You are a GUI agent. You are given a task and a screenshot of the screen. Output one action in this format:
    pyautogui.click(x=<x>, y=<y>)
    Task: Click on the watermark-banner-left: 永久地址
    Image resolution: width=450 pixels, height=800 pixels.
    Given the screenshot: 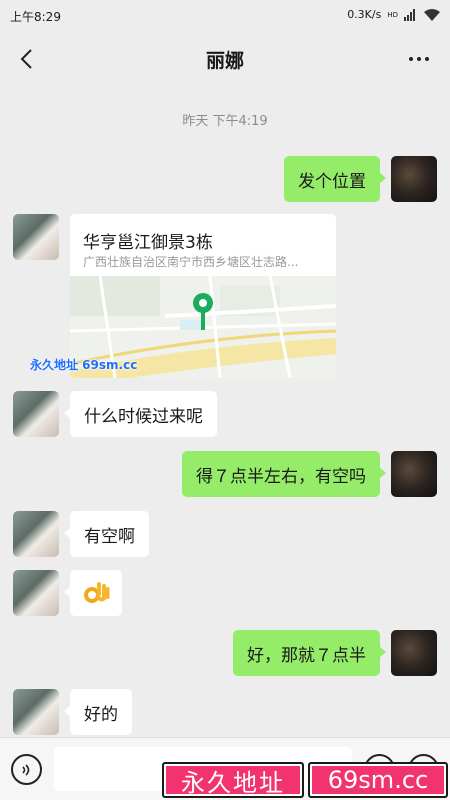 What is the action you would take?
    pyautogui.click(x=233, y=780)
    